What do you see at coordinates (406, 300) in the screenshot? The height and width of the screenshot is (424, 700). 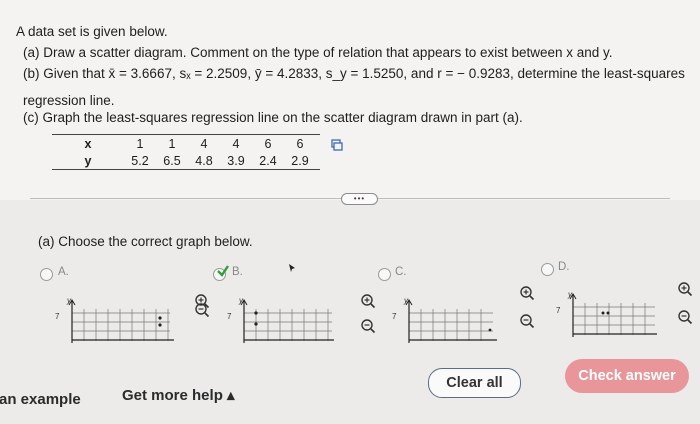 I see `option-c-y-axis-label: y` at bounding box center [406, 300].